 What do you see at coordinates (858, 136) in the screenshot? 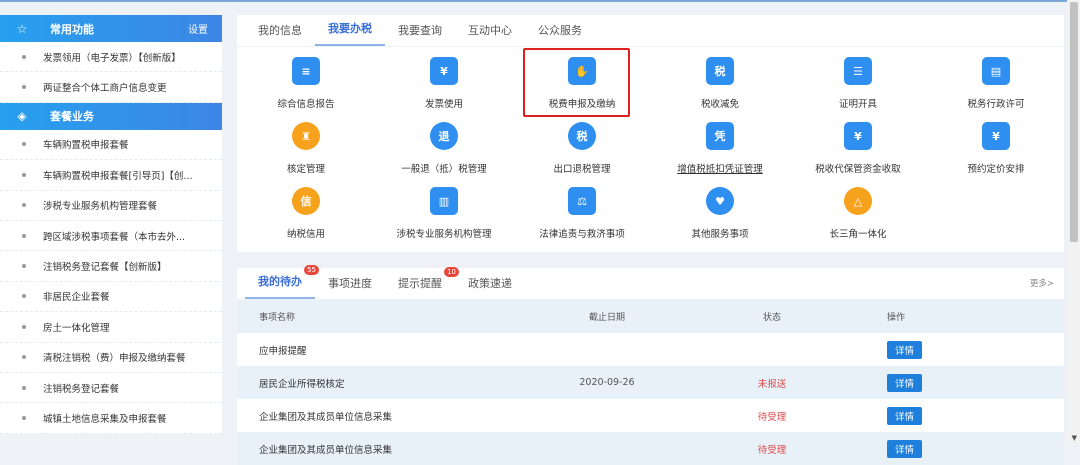
I see `inbox-icon: ¥` at bounding box center [858, 136].